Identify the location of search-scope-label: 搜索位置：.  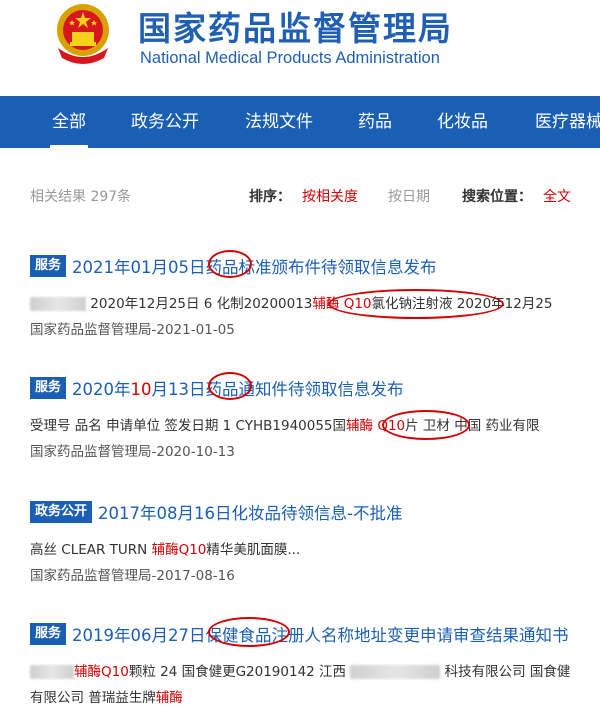
(497, 197).